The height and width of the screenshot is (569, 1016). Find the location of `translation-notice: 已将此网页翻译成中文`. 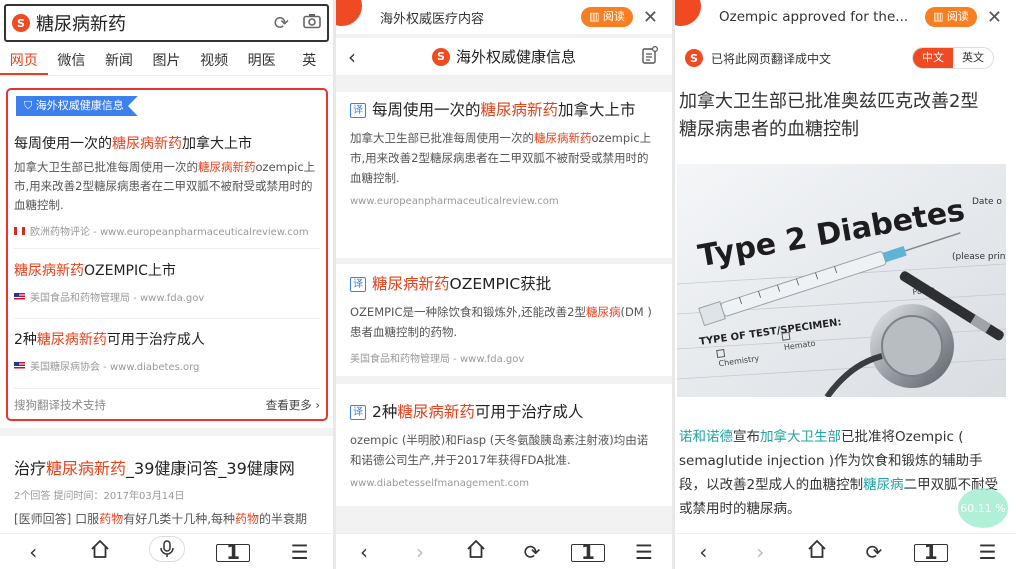

translation-notice: 已将此网页翻译成中文 is located at coordinates (771, 58).